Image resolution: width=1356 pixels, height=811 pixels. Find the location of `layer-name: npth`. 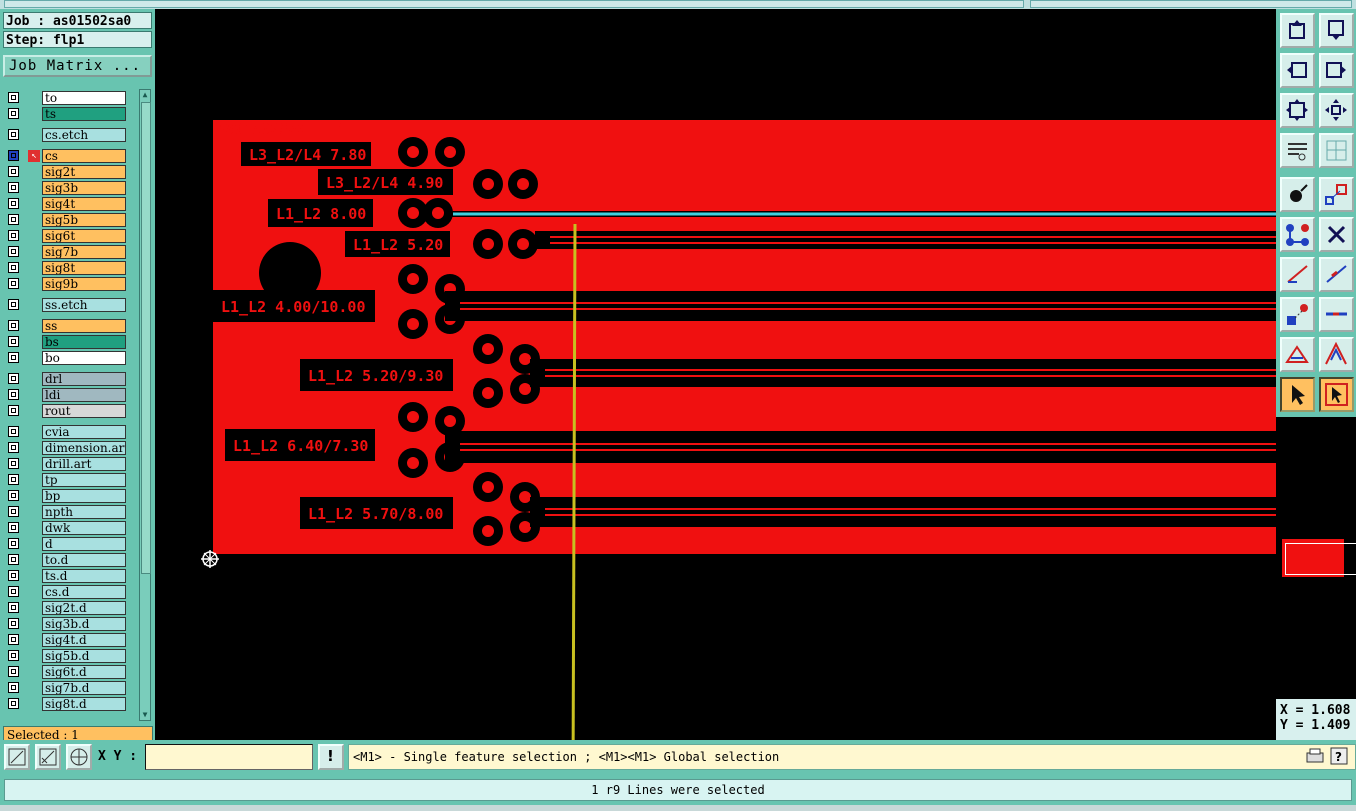

layer-name: npth is located at coordinates (84, 512).